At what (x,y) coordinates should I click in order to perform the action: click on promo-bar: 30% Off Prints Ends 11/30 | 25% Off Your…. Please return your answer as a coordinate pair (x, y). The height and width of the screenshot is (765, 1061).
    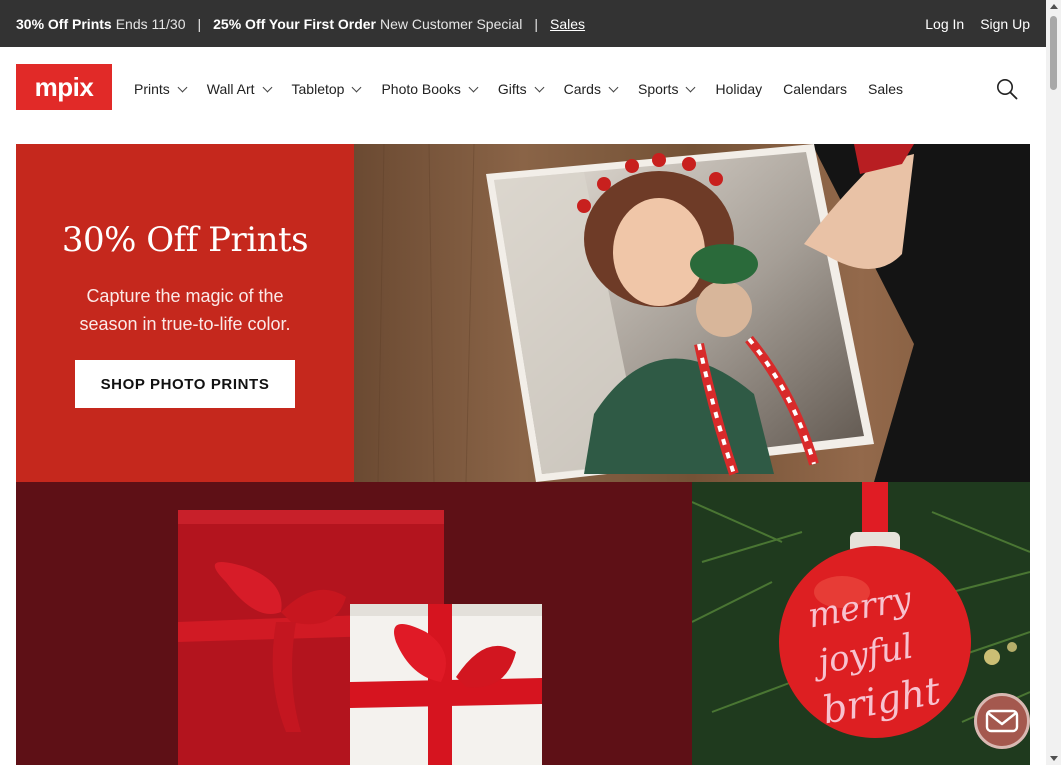
    Looking at the image, I should click on (523, 23).